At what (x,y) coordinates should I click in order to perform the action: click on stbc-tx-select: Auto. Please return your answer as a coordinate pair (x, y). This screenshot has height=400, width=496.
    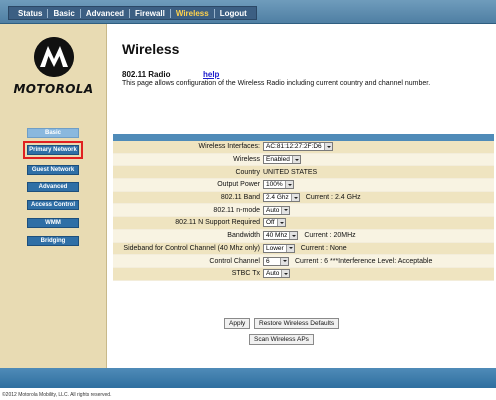
    Looking at the image, I should click on (277, 274).